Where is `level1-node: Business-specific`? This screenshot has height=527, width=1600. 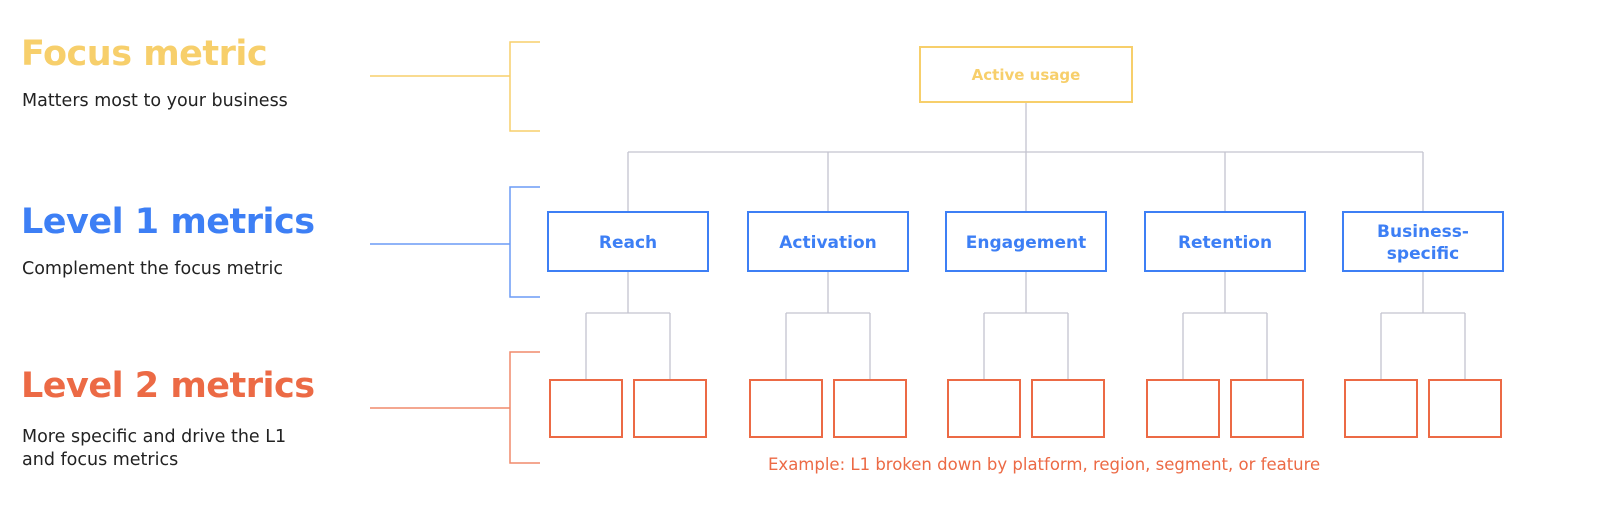 level1-node: Business-specific is located at coordinates (1423, 241).